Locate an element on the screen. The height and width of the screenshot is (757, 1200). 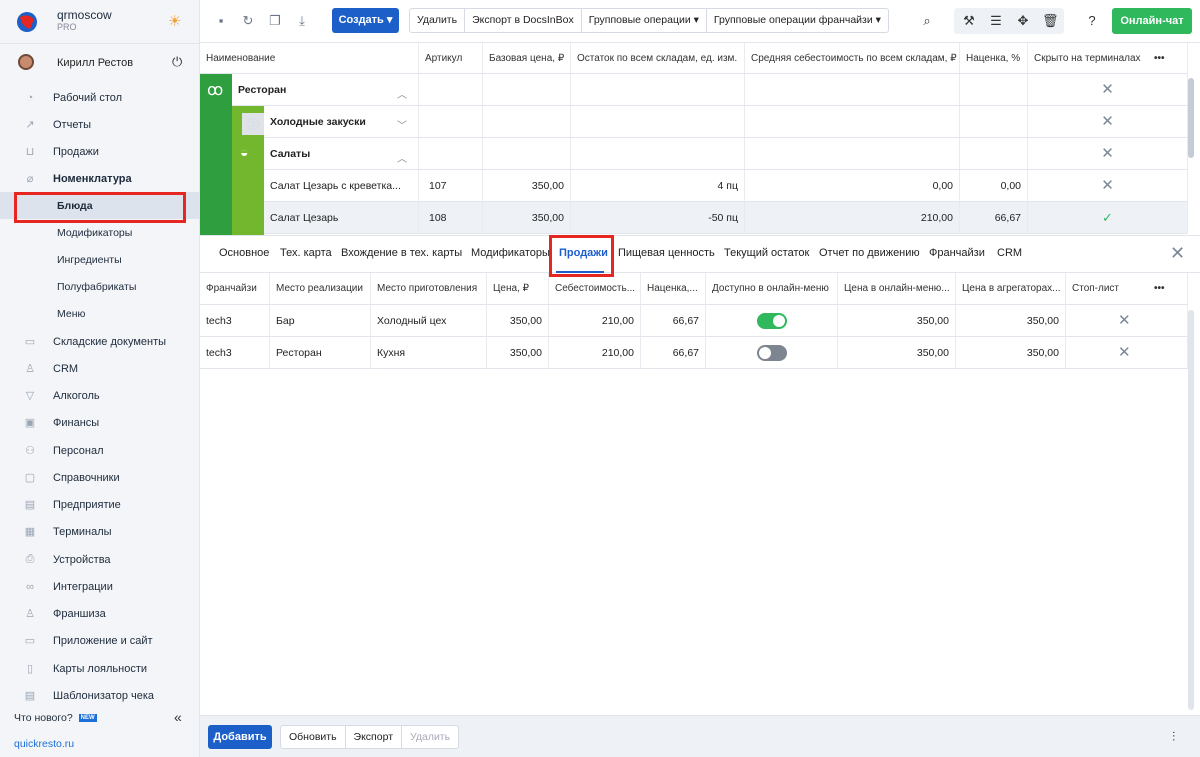
col-header-online: Доступно в онлайн-меню is located at coordinates (772, 289).